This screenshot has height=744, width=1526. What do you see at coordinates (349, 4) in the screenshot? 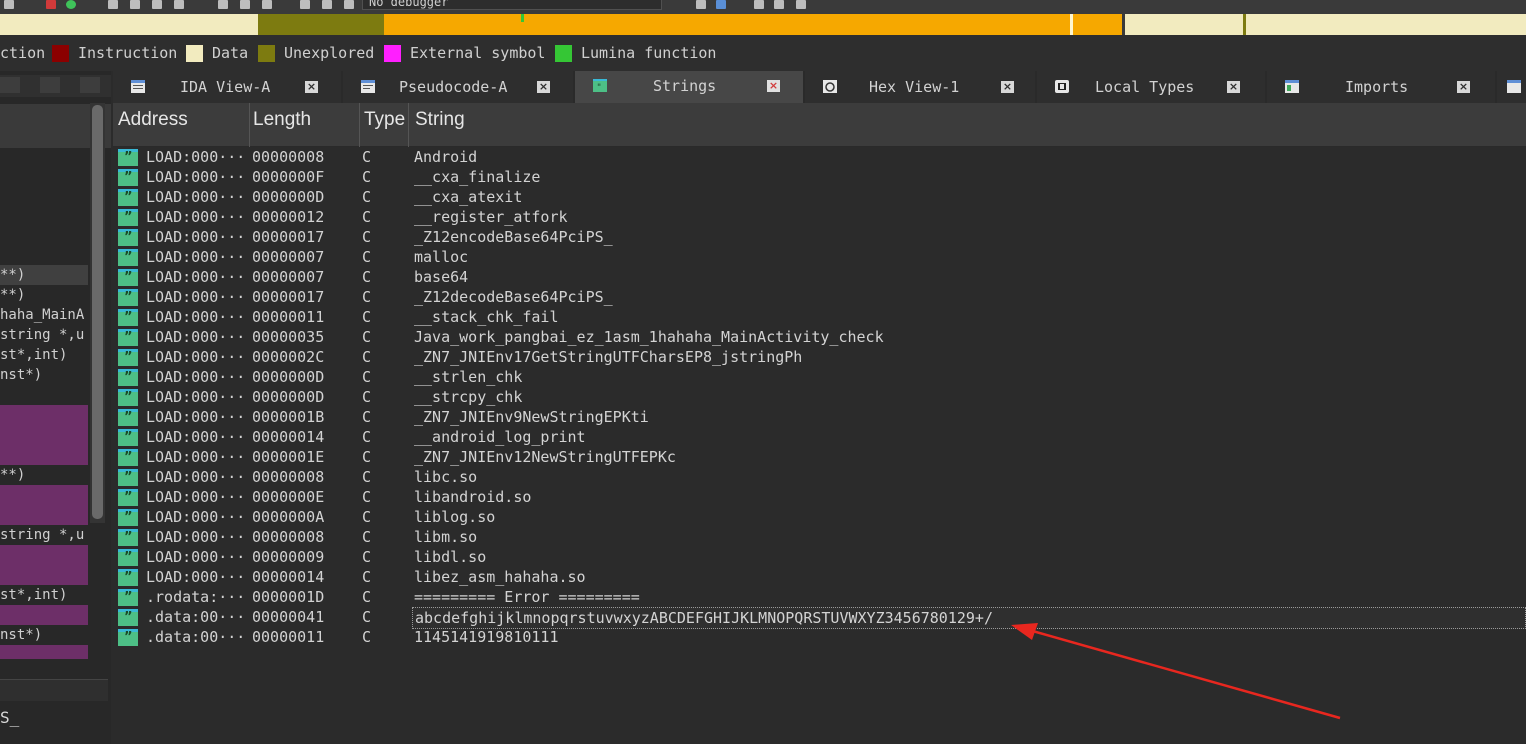
I see `stop-debug-icon` at bounding box center [349, 4].